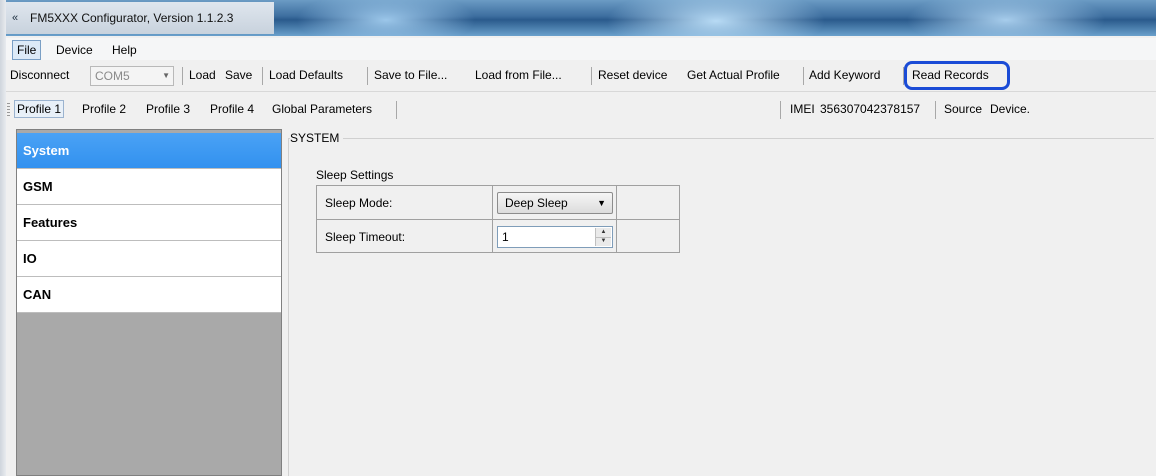 The height and width of the screenshot is (476, 1156). I want to click on sleep-mode-extra-cell, so click(648, 203).